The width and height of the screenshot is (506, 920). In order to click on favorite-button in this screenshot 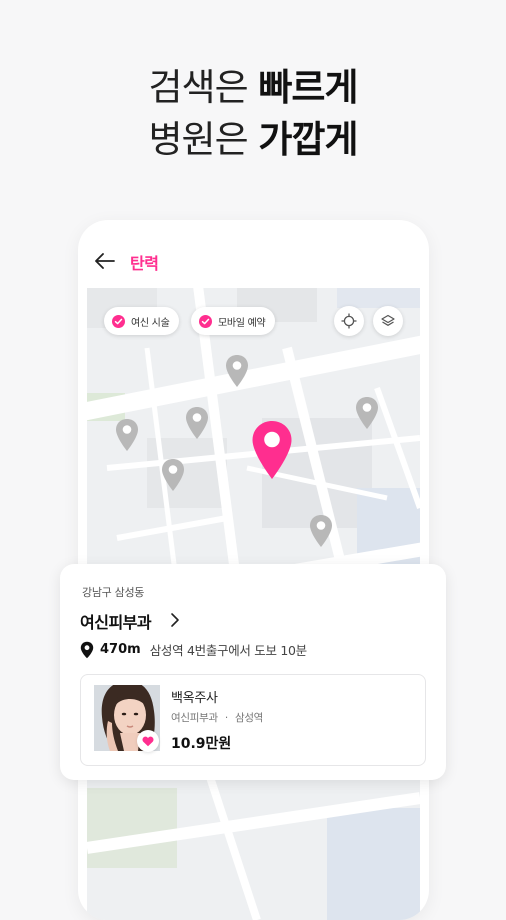, I will do `click(148, 741)`.